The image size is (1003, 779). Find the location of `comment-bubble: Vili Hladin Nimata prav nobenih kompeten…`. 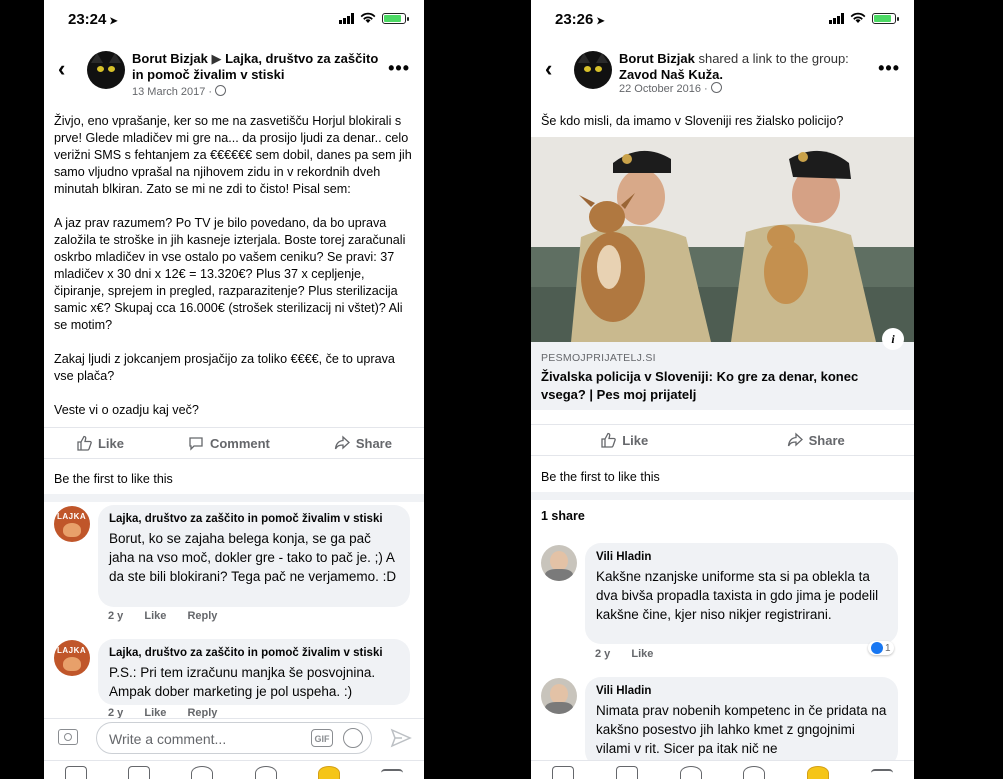

comment-bubble: Vili Hladin Nimata prav nobenih kompeten… is located at coordinates (741, 722).